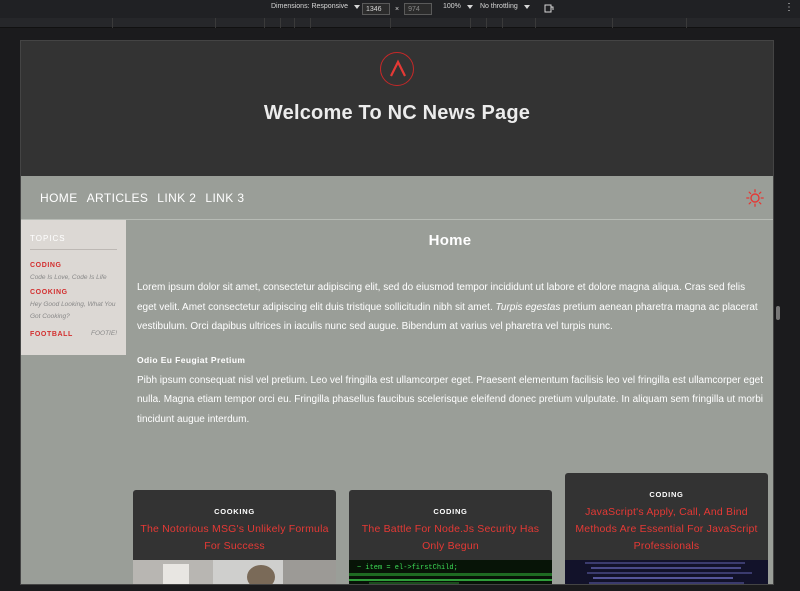 Image resolution: width=800 pixels, height=591 pixels. What do you see at coordinates (73, 265) in the screenshot?
I see `sidebar-topic-coding: CODING` at bounding box center [73, 265].